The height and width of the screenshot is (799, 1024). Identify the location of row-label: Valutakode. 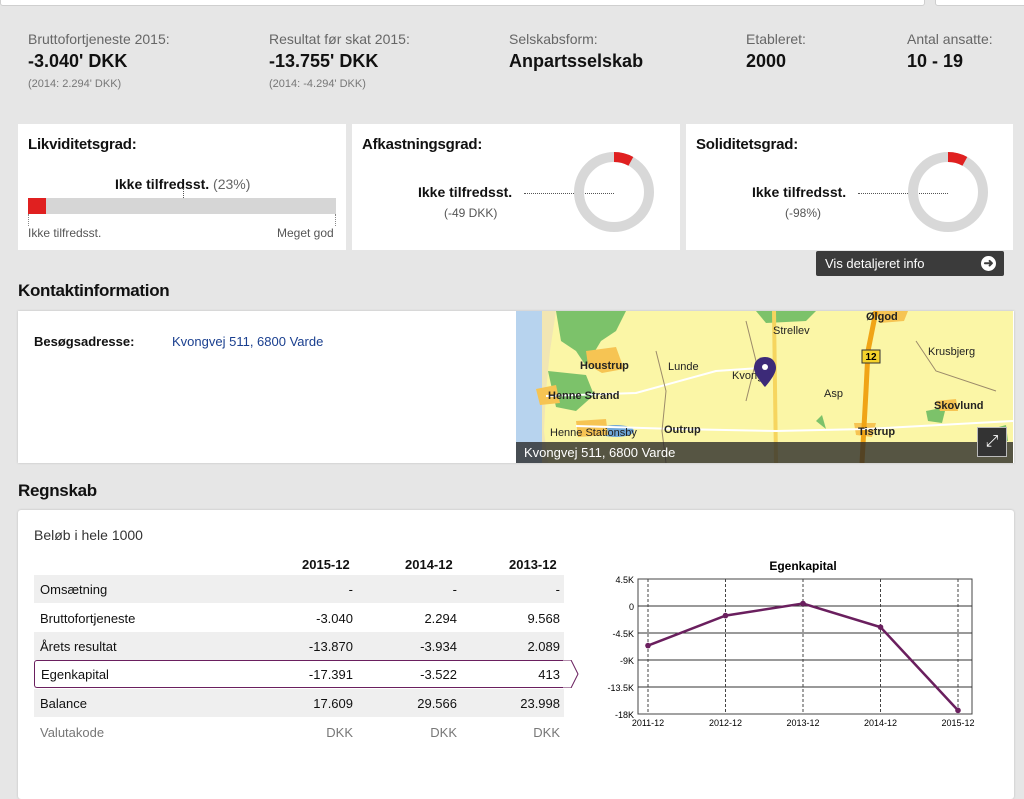
(72, 732).